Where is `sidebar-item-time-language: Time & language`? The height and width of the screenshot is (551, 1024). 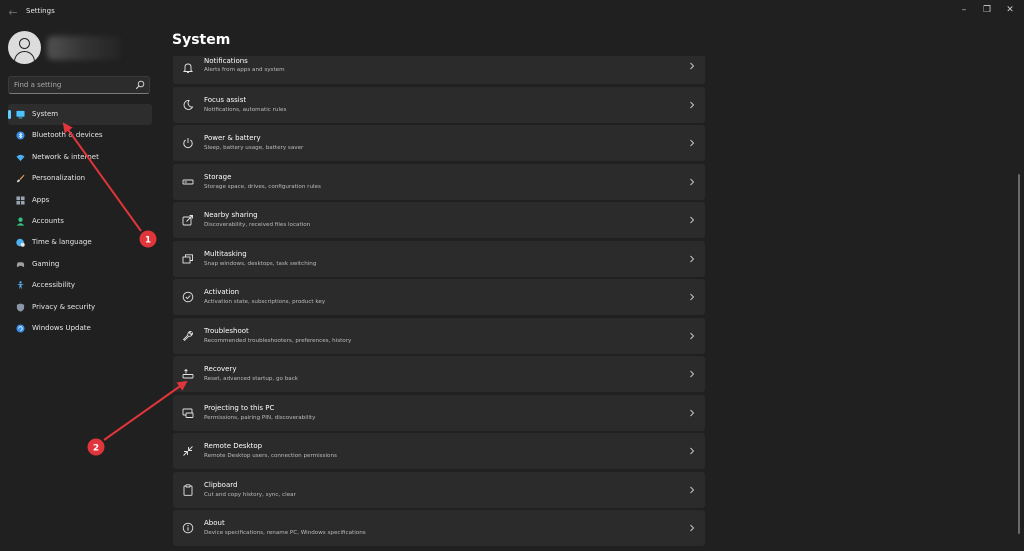
sidebar-item-time-language: Time & language is located at coordinates (80, 242).